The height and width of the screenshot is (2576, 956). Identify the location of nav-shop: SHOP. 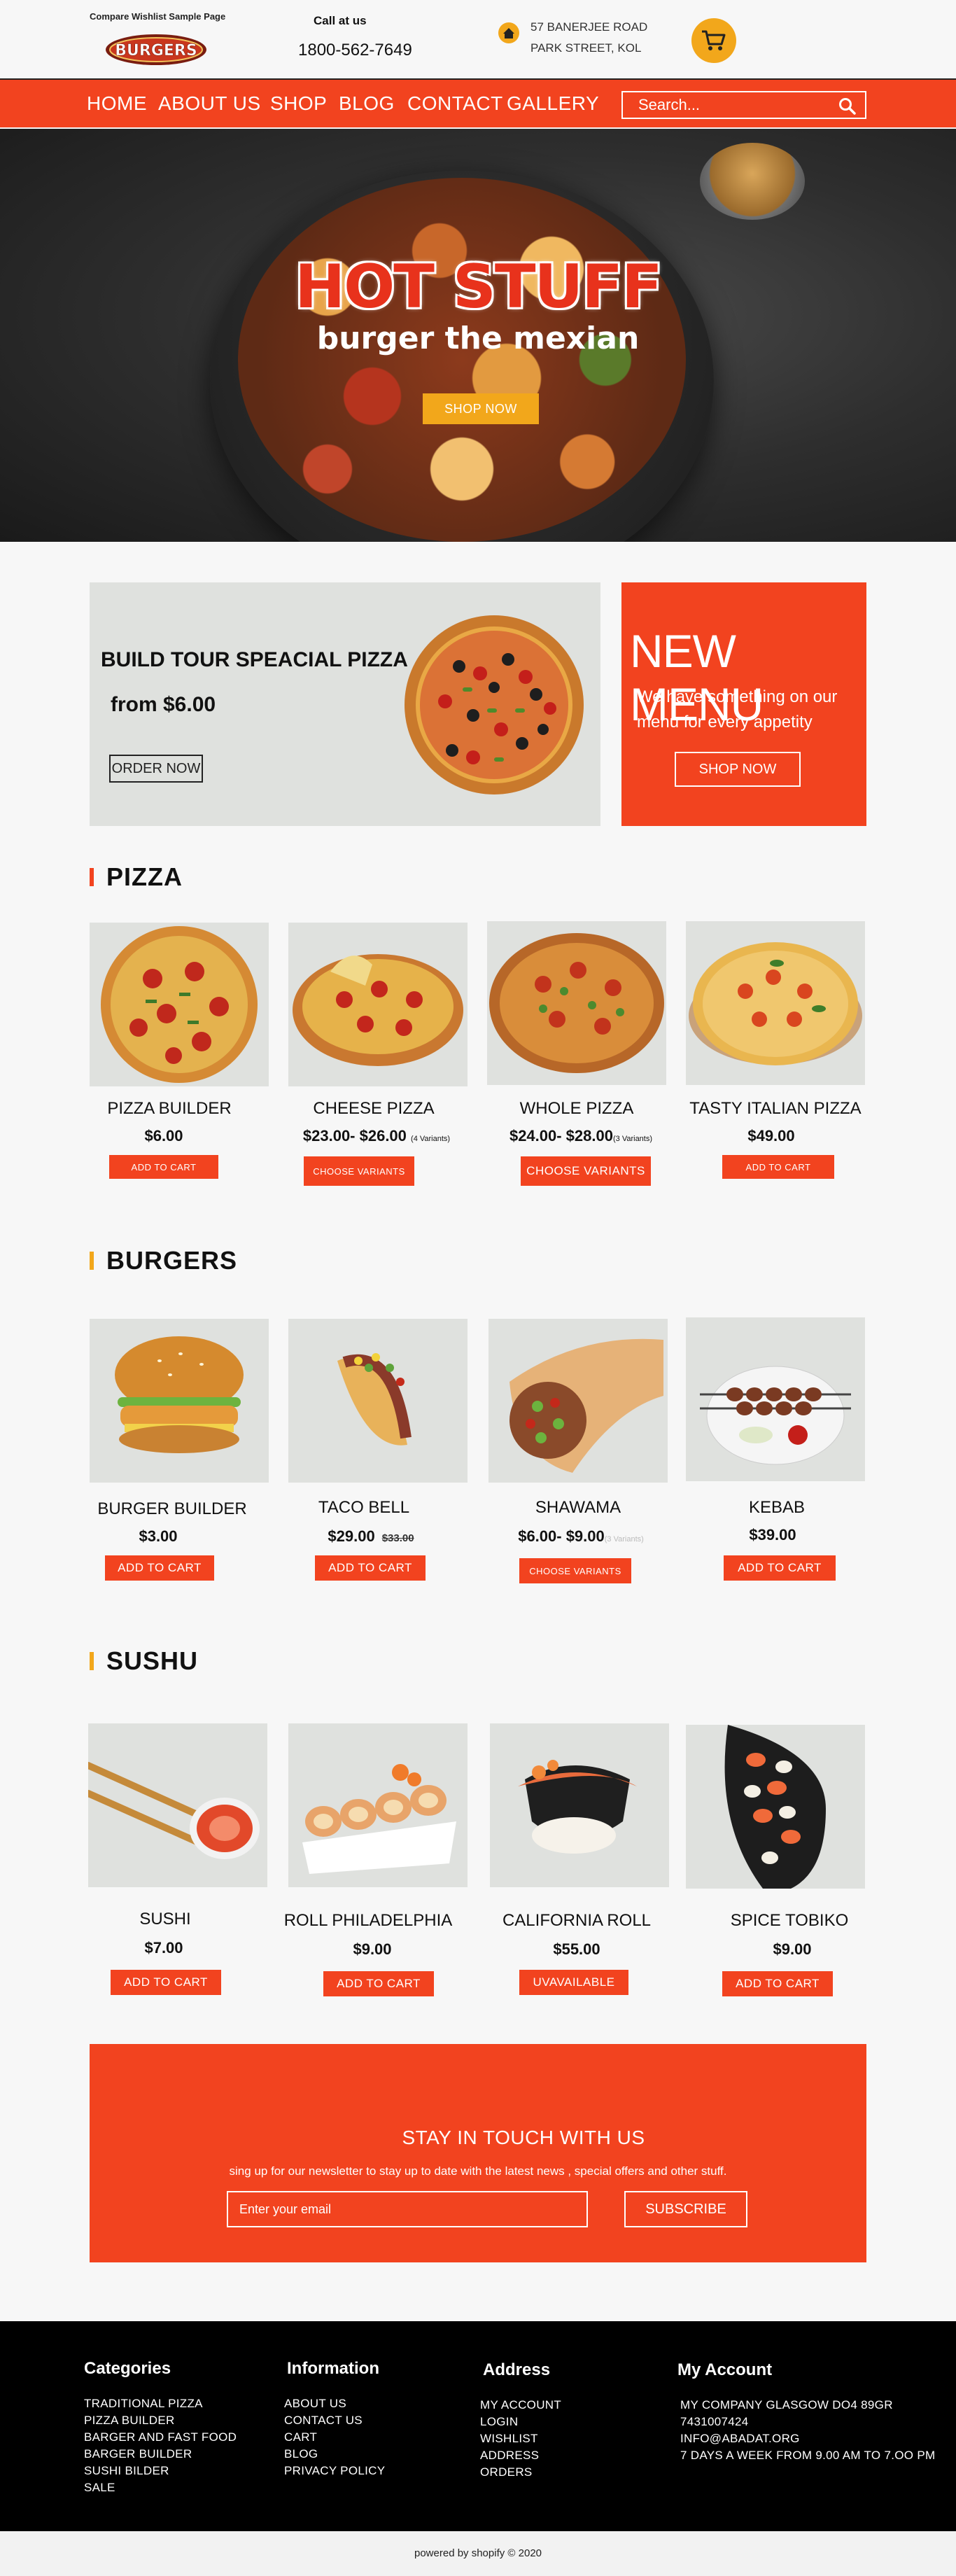
(298, 103).